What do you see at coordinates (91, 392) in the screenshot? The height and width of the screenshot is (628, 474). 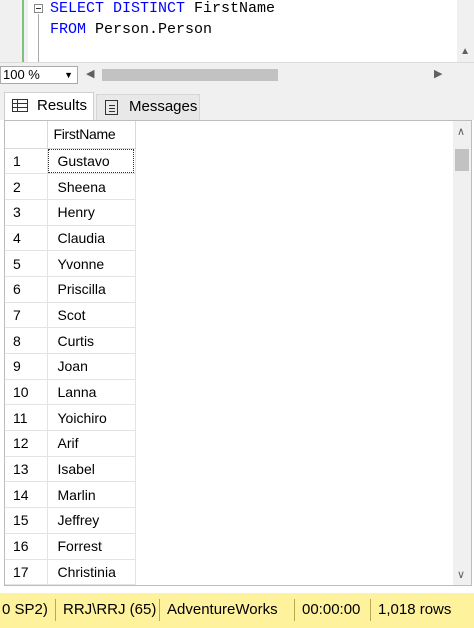 I see `firstname-cell: Lanna` at bounding box center [91, 392].